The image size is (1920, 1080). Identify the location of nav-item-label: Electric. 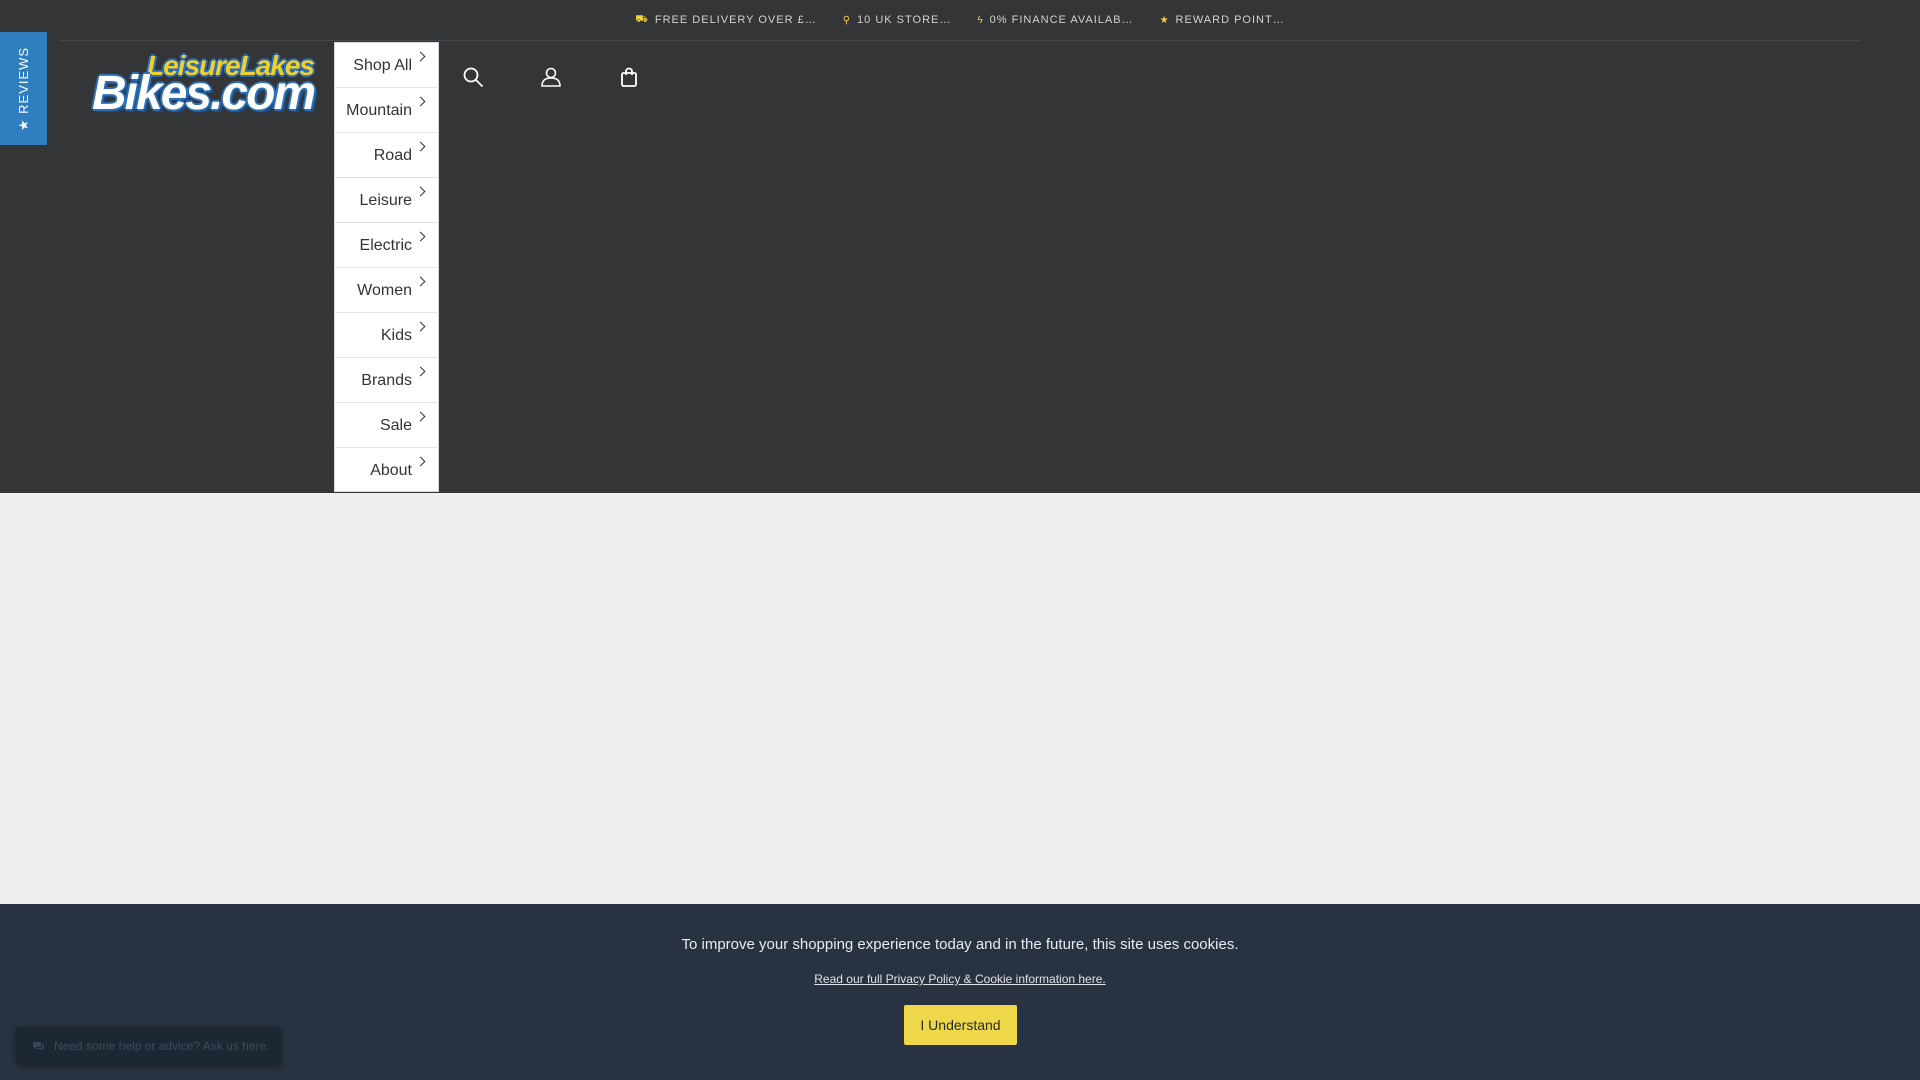
(385, 245).